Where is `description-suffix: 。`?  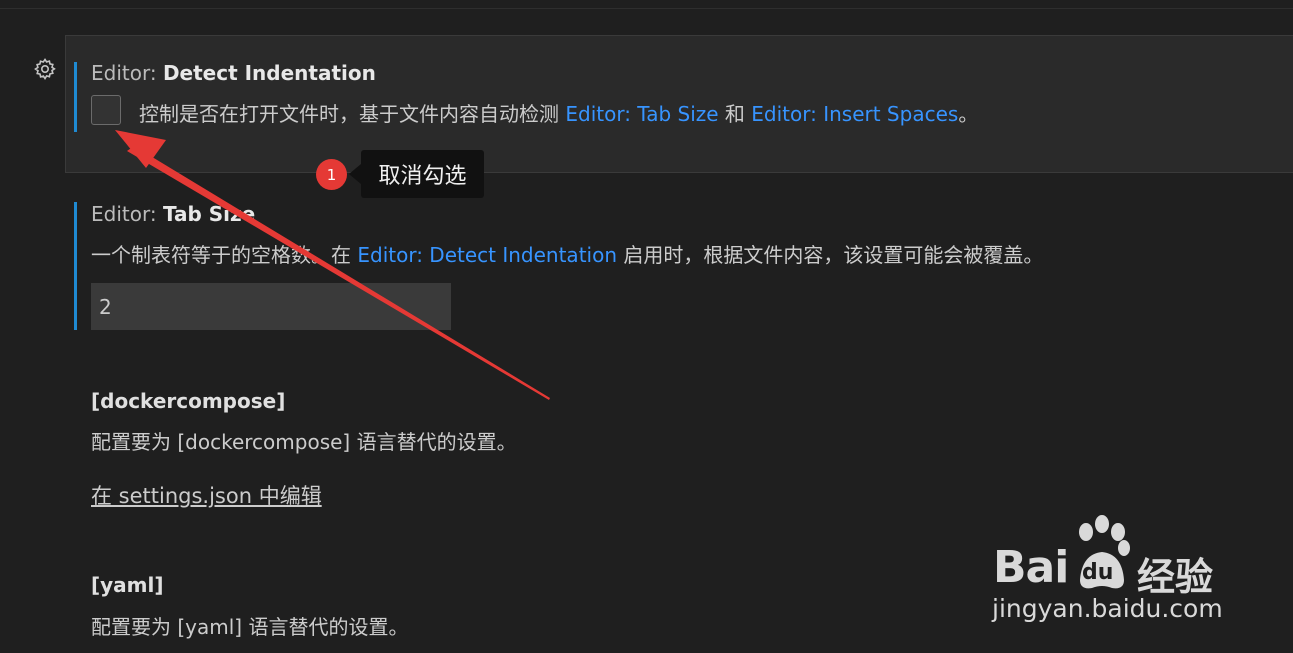 description-suffix: 。 is located at coordinates (968, 114).